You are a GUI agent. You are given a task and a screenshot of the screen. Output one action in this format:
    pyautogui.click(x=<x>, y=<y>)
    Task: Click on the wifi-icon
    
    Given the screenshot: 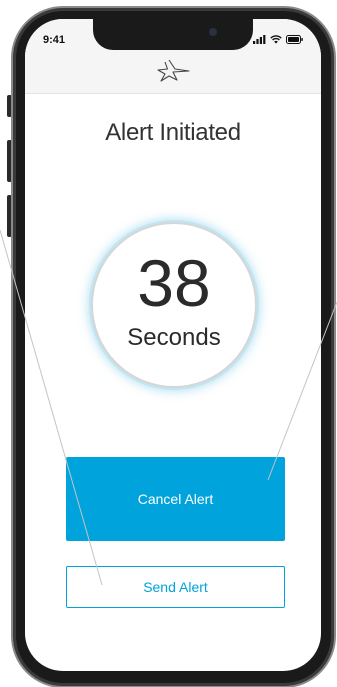 What is the action you would take?
    pyautogui.click(x=276, y=39)
    